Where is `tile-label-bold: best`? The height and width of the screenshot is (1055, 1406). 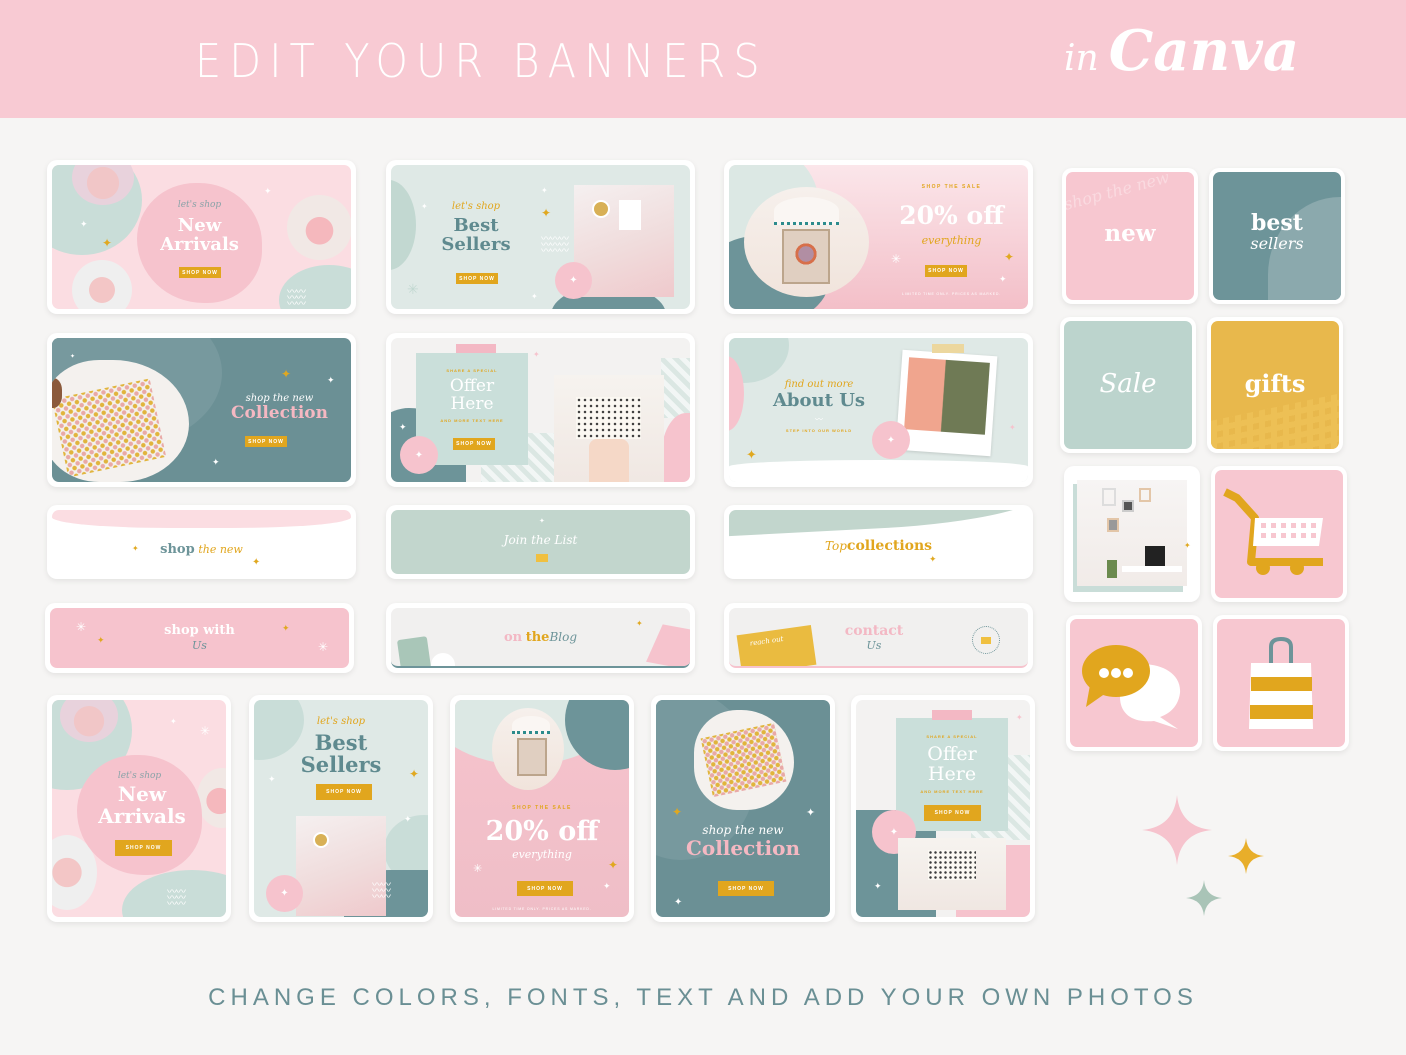 tile-label-bold: best is located at coordinates (1277, 223).